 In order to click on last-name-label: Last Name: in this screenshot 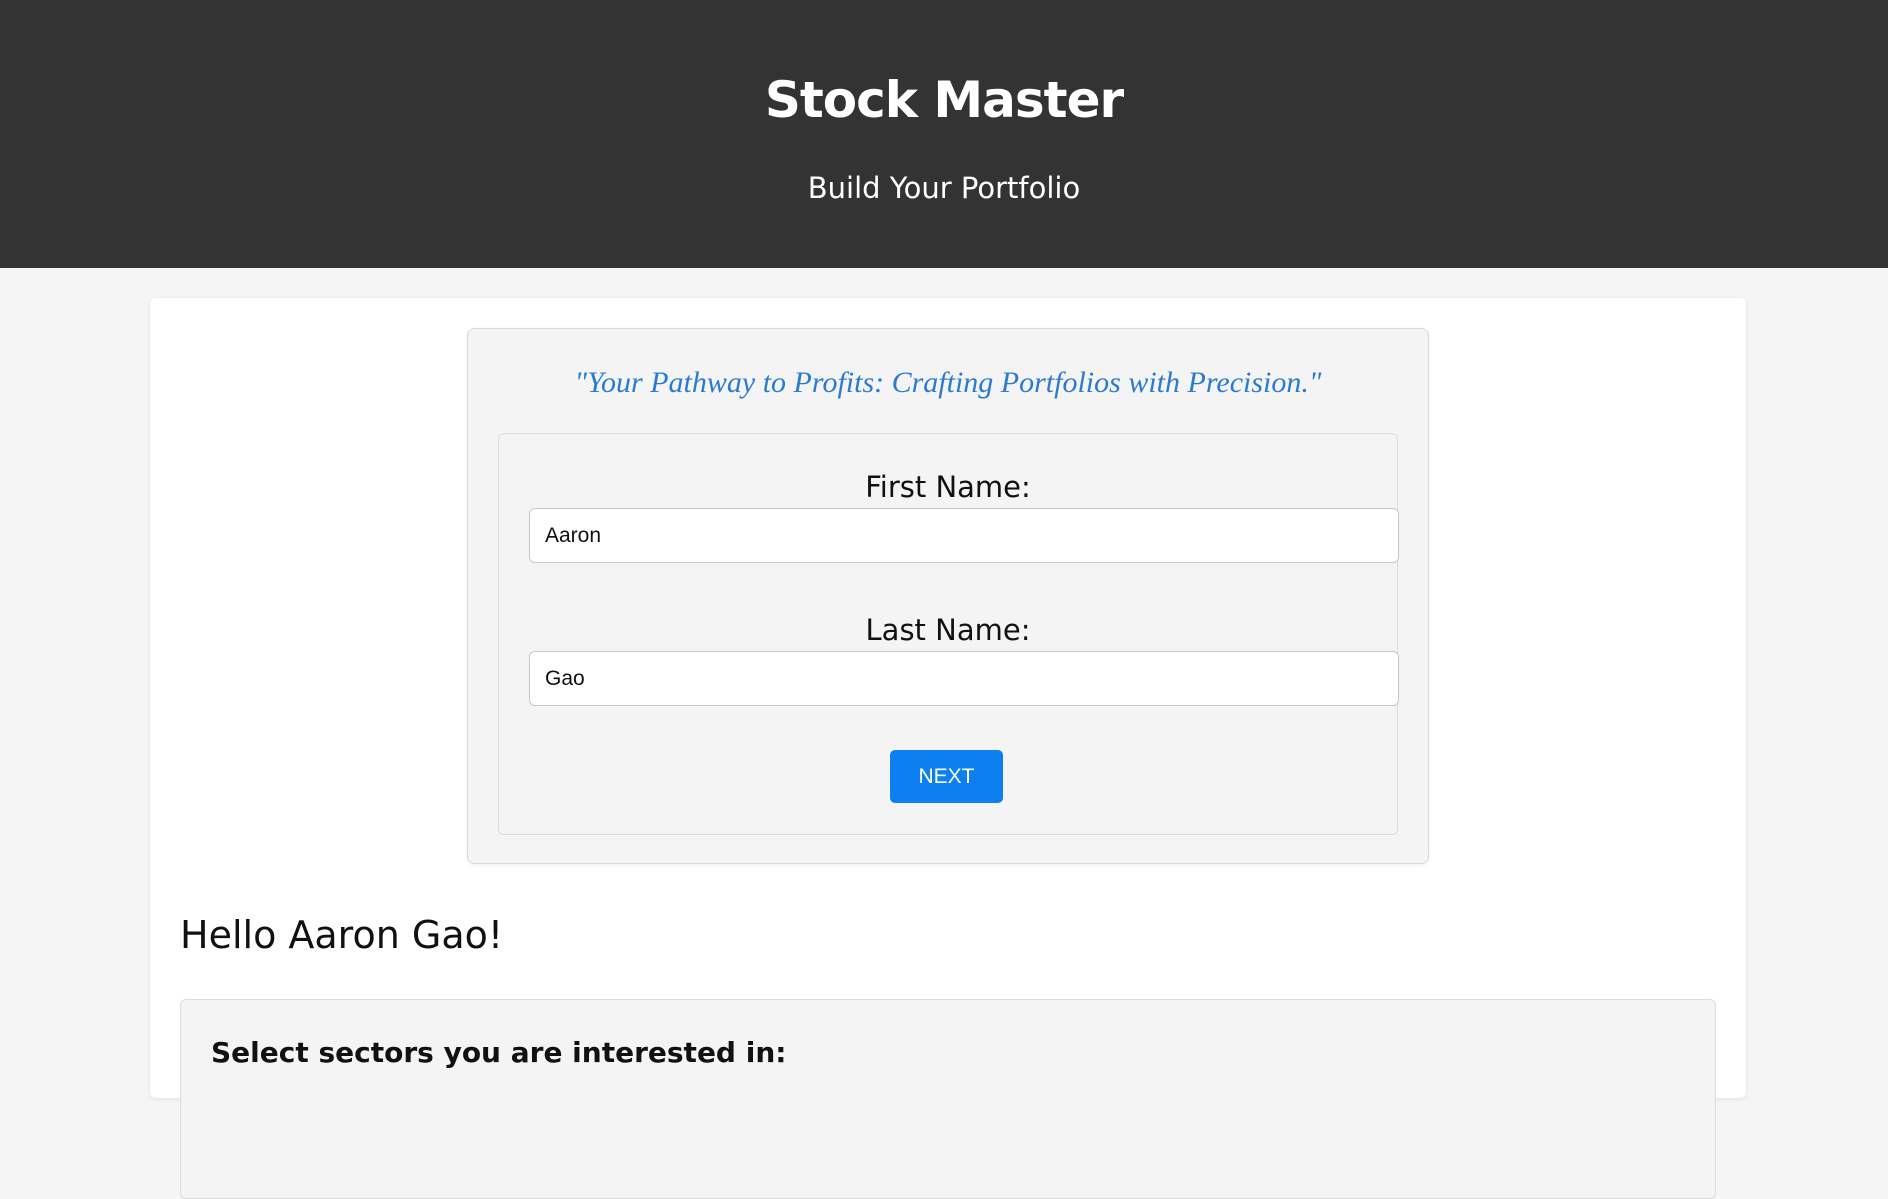, I will do `click(948, 630)`.